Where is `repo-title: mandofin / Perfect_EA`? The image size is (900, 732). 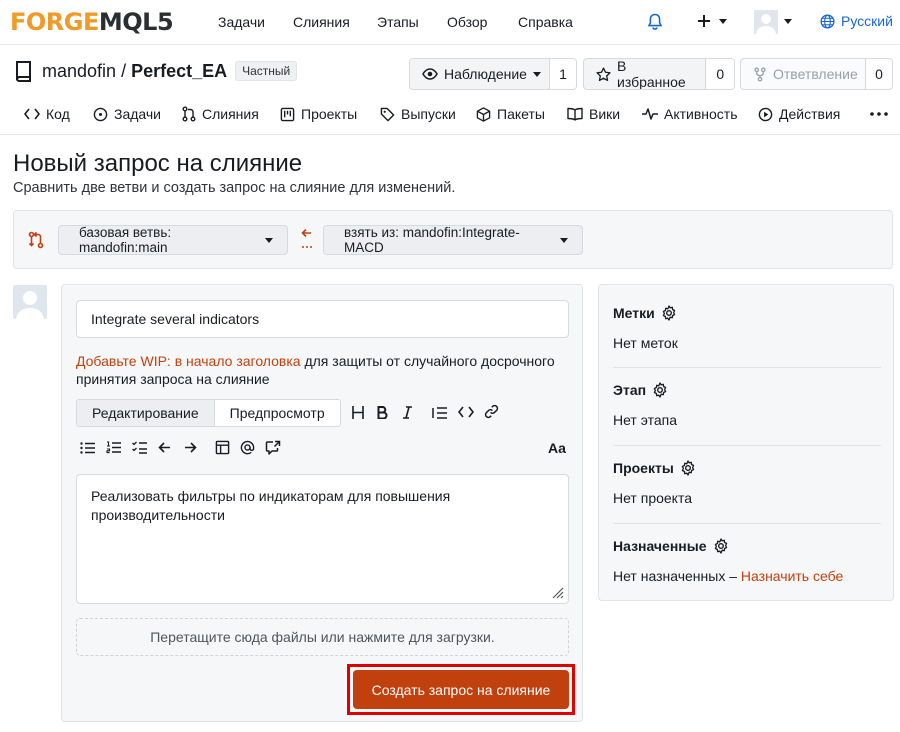 repo-title: mandofin / Perfect_EA is located at coordinates (134, 71).